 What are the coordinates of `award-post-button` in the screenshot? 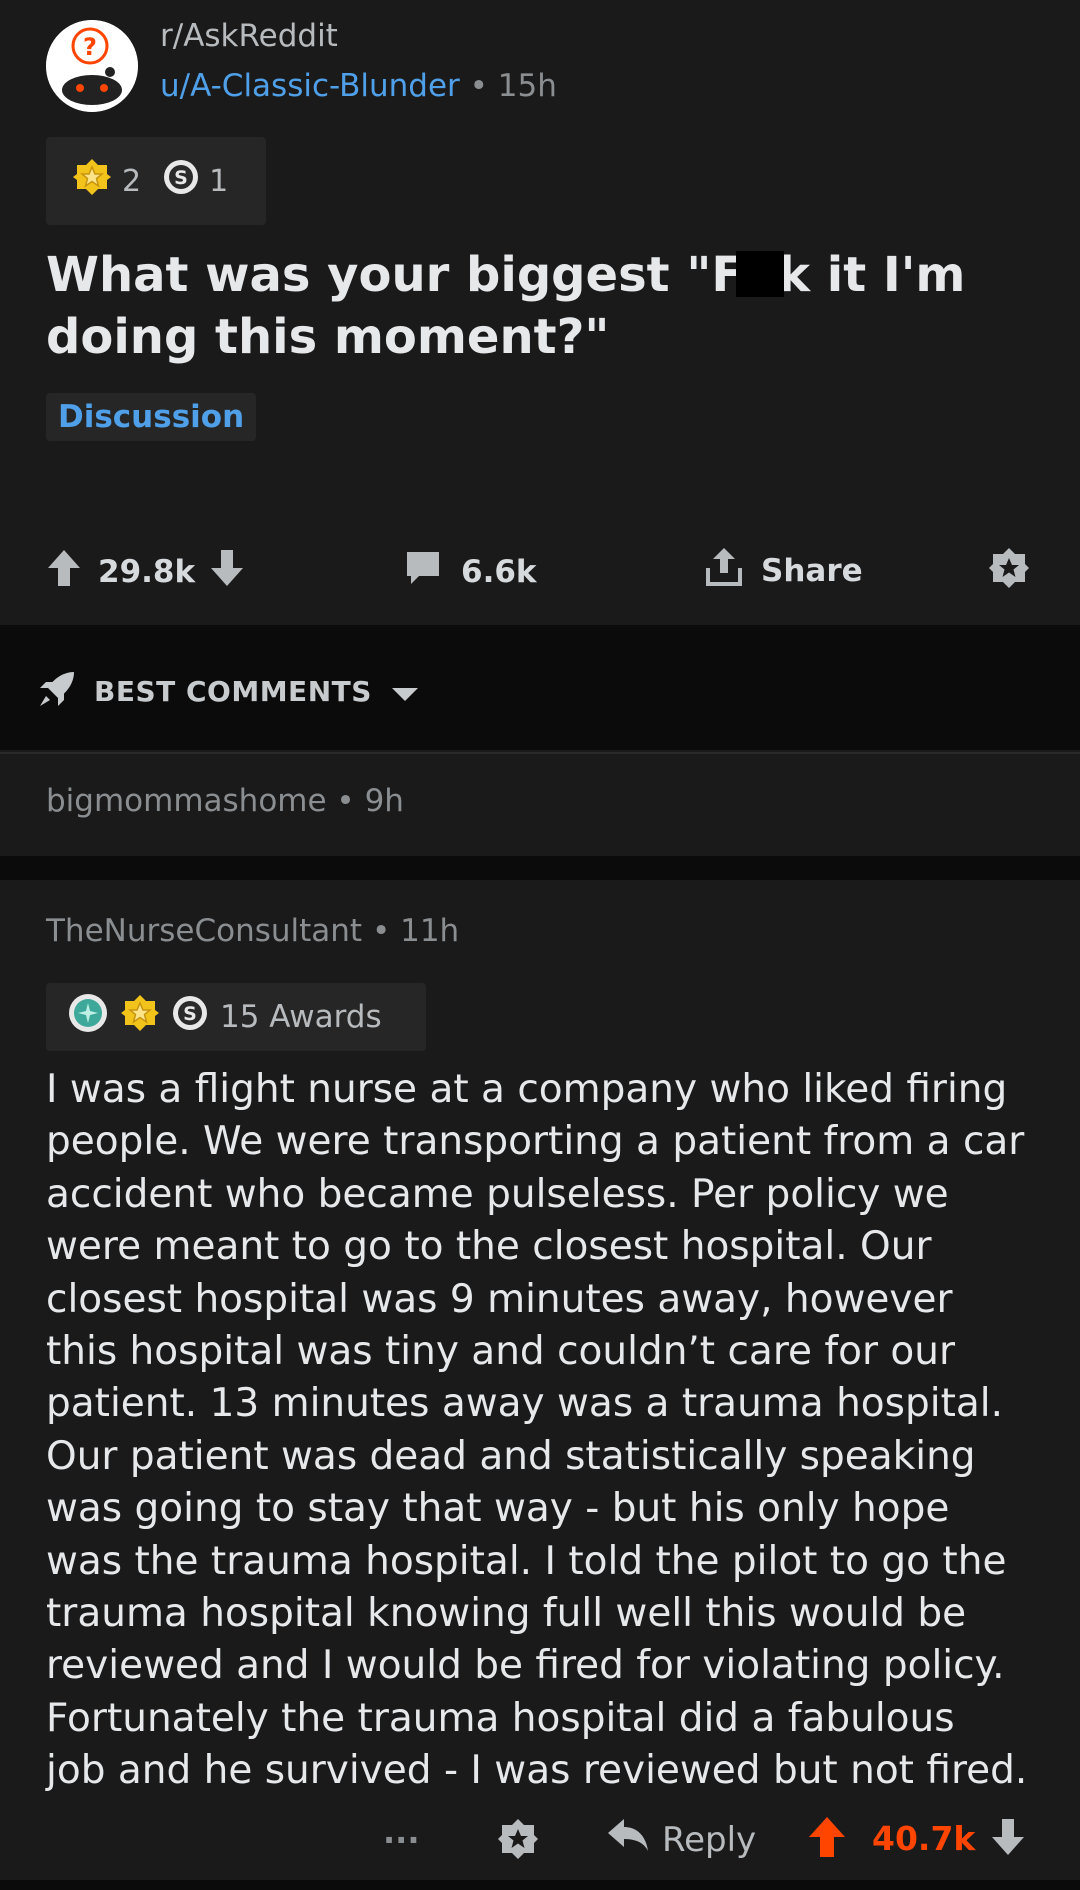 It's located at (1009, 572).